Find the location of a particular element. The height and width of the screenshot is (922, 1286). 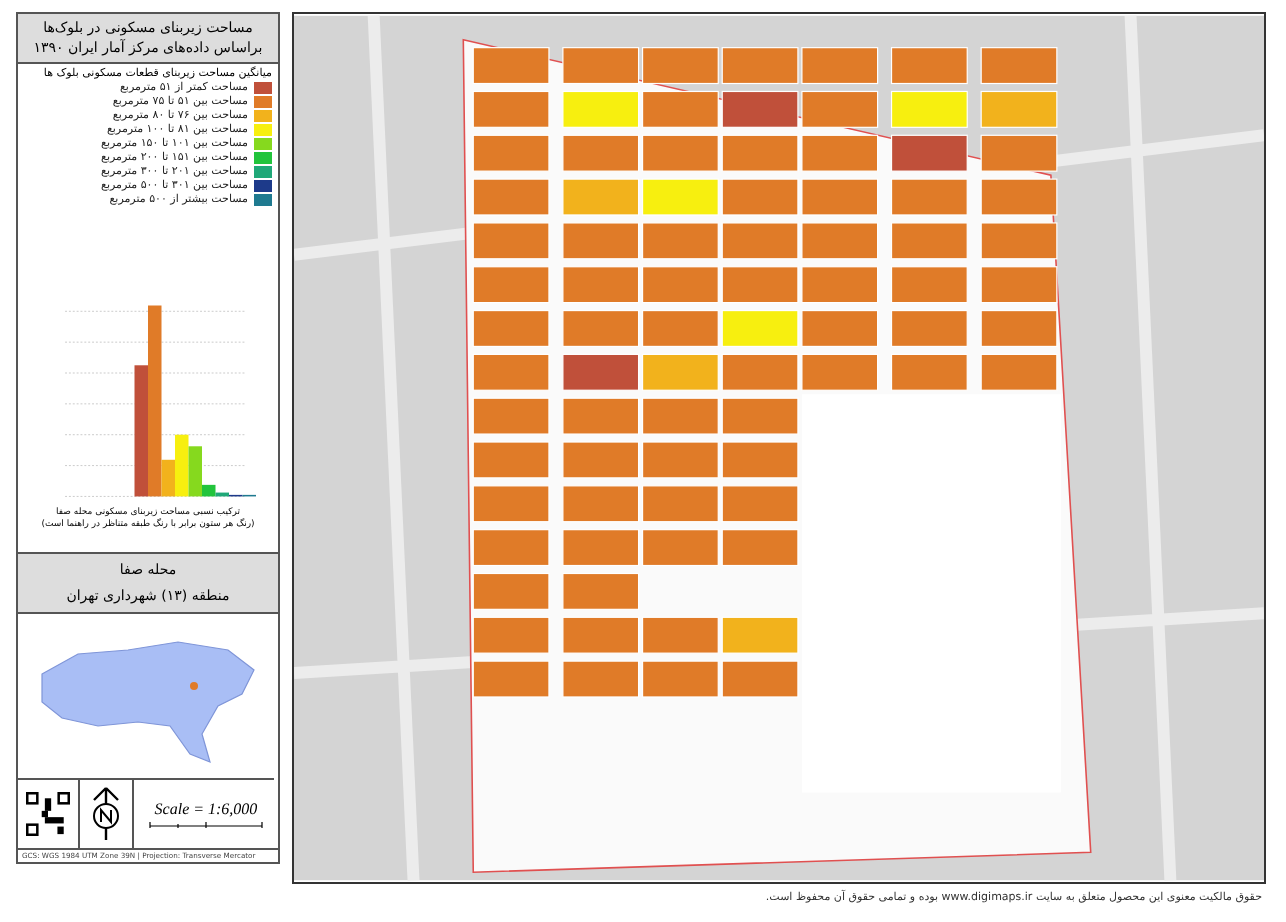

scale-text: Scale = 1:6,000 is located at coordinates (206, 808).